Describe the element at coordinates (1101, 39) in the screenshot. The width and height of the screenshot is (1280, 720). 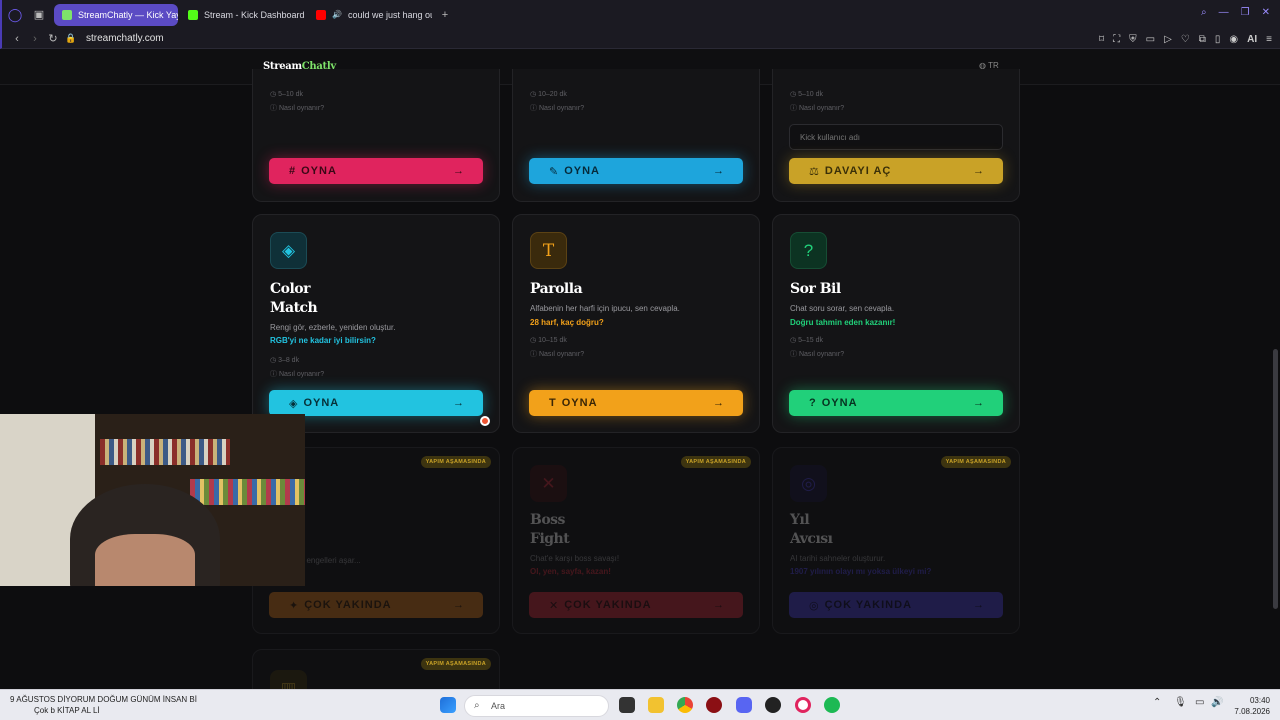
I see `pin-icon: ⌑` at that location.